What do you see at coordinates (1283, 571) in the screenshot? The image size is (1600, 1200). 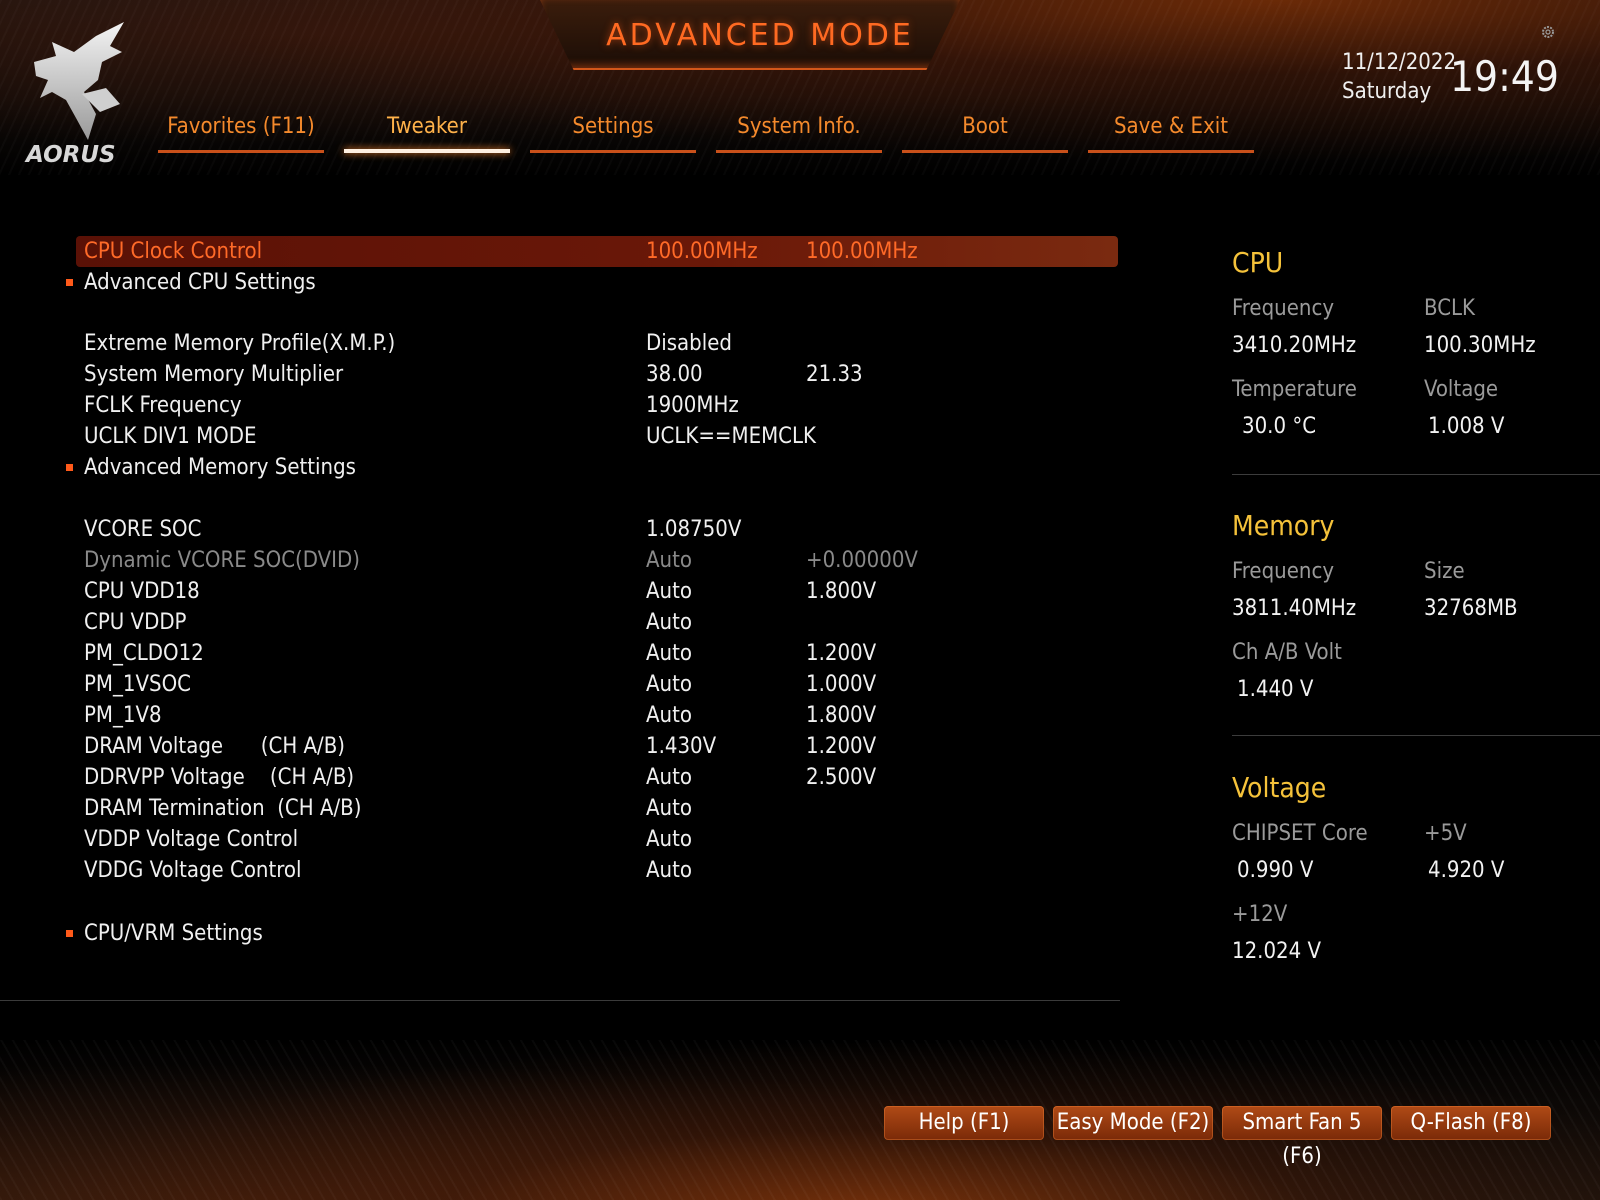 I see `memory-frequency-label: Frequency` at bounding box center [1283, 571].